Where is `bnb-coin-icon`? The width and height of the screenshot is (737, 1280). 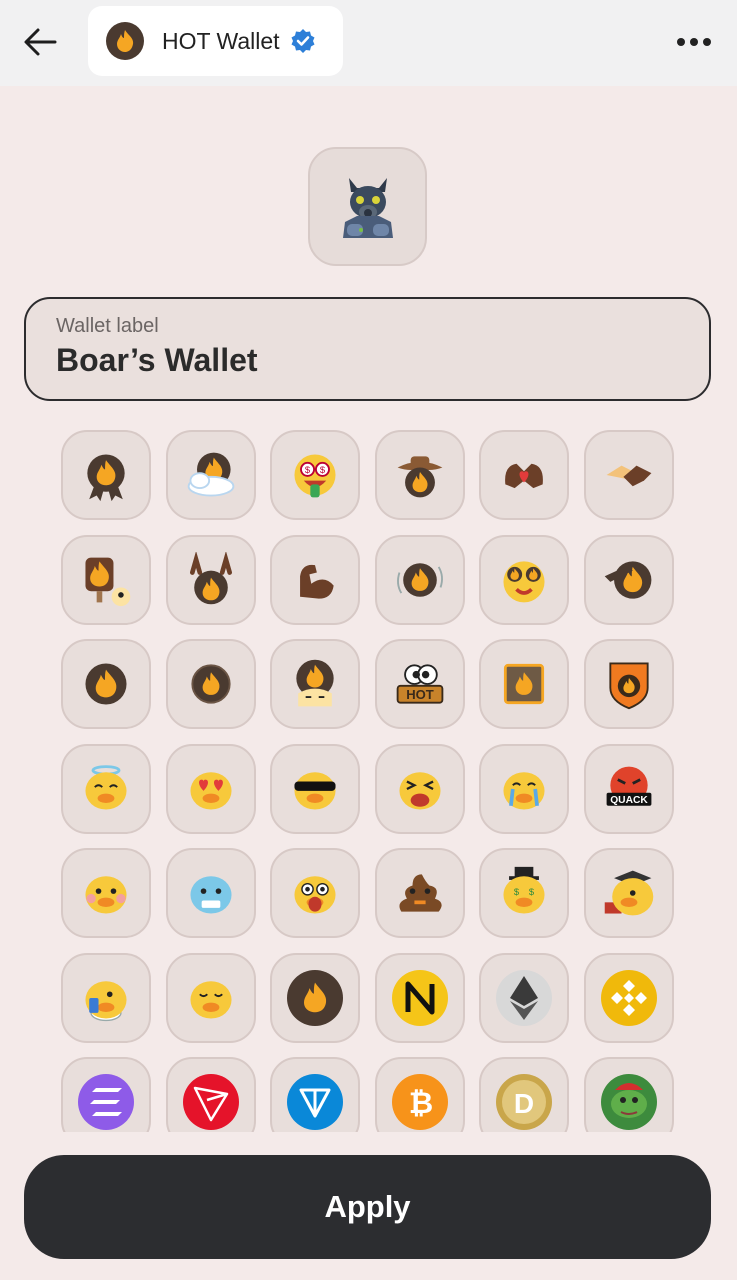
bnb-coin-icon is located at coordinates (628, 997).